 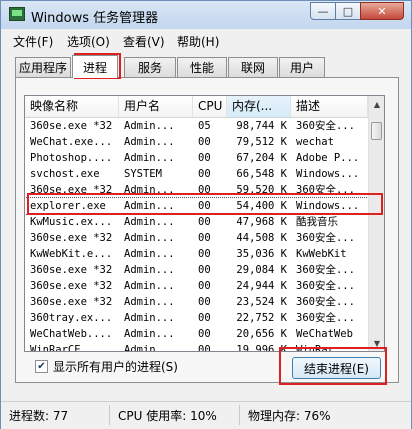 What do you see at coordinates (261, 302) in the screenshot?
I see `process-mem-cell: 23,524 K` at bounding box center [261, 302].